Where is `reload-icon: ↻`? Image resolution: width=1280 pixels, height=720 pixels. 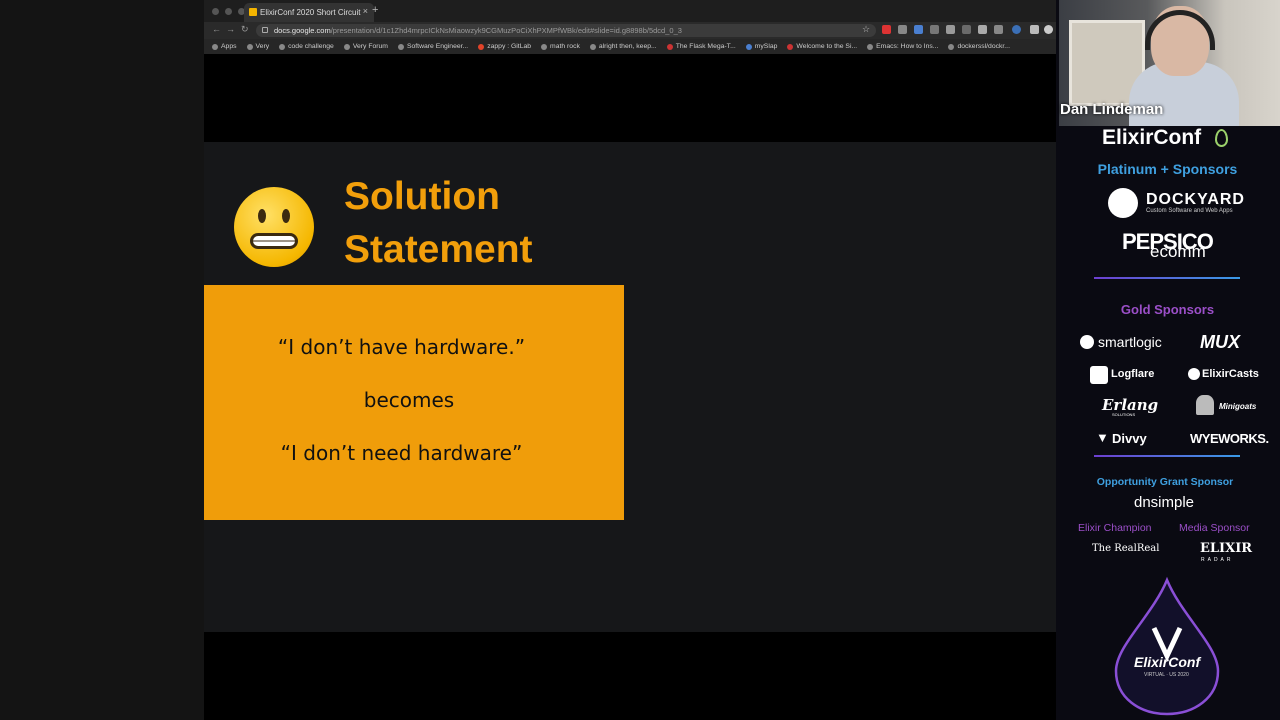 reload-icon: ↻ is located at coordinates (245, 29).